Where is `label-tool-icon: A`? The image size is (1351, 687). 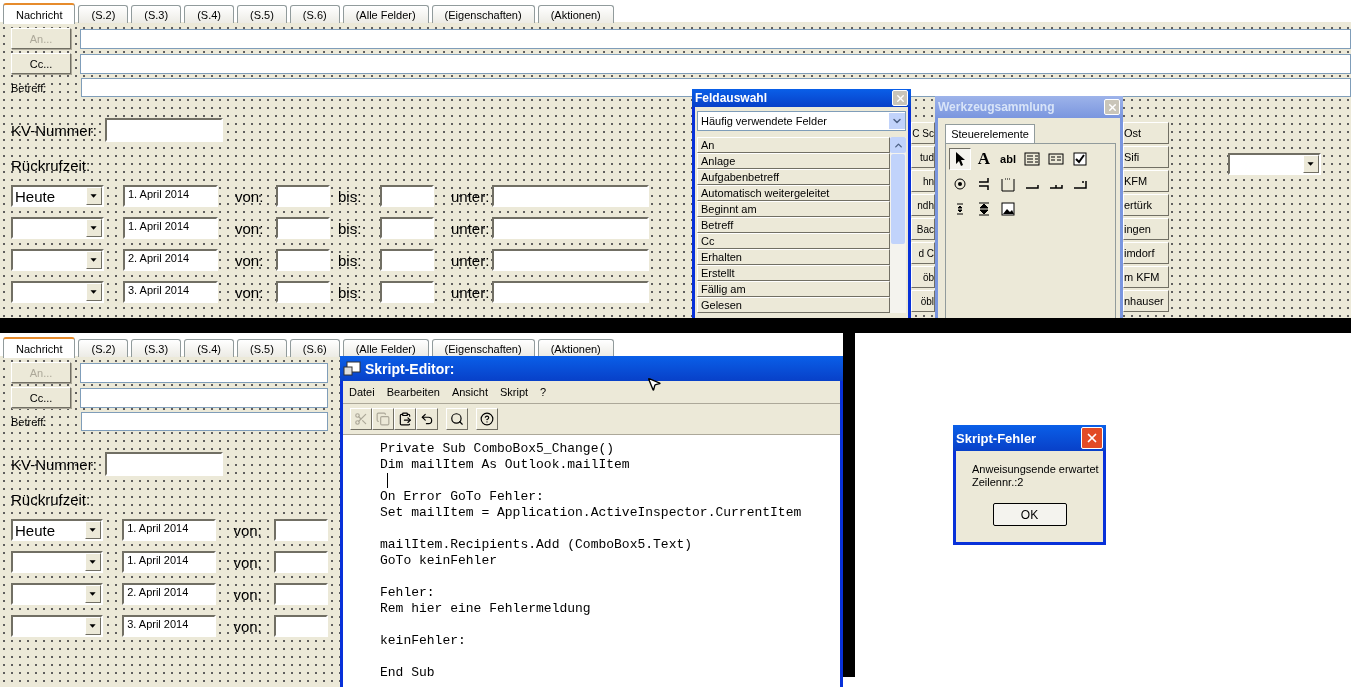 label-tool-icon: A is located at coordinates (984, 159).